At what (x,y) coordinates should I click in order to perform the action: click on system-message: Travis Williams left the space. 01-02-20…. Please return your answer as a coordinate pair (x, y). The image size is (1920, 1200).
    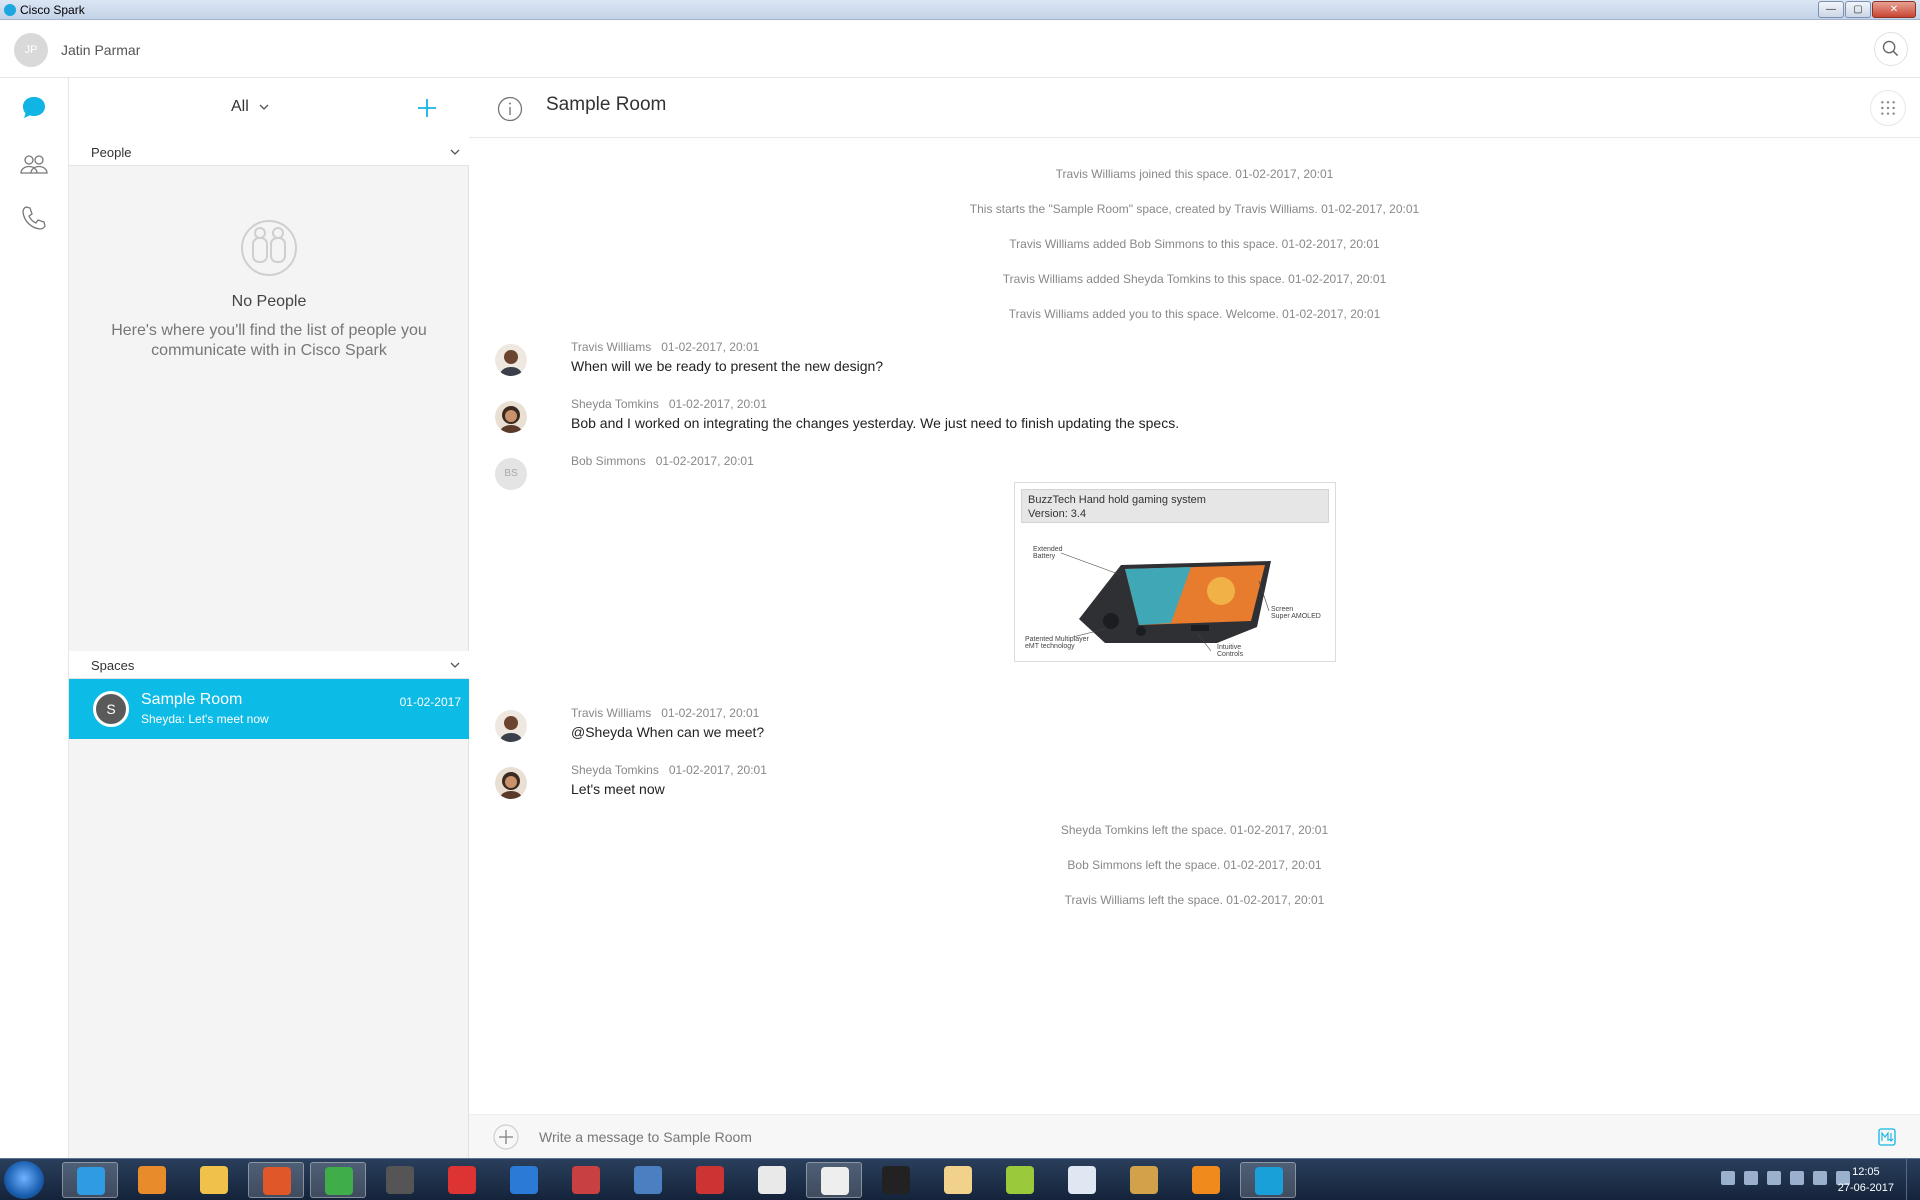
    Looking at the image, I should click on (1194, 900).